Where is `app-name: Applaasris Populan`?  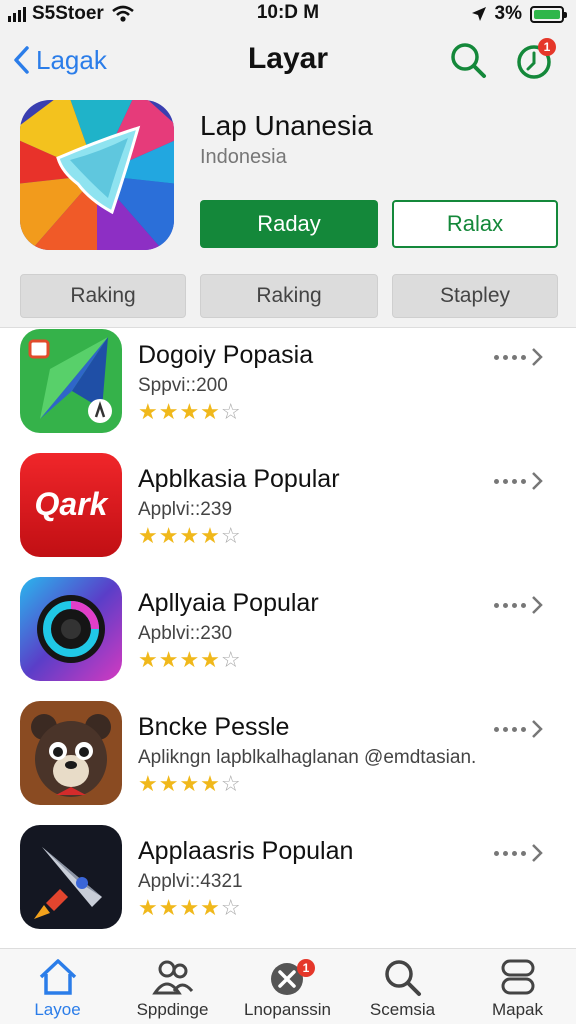
app-name: Applaasris Populan is located at coordinates (246, 851).